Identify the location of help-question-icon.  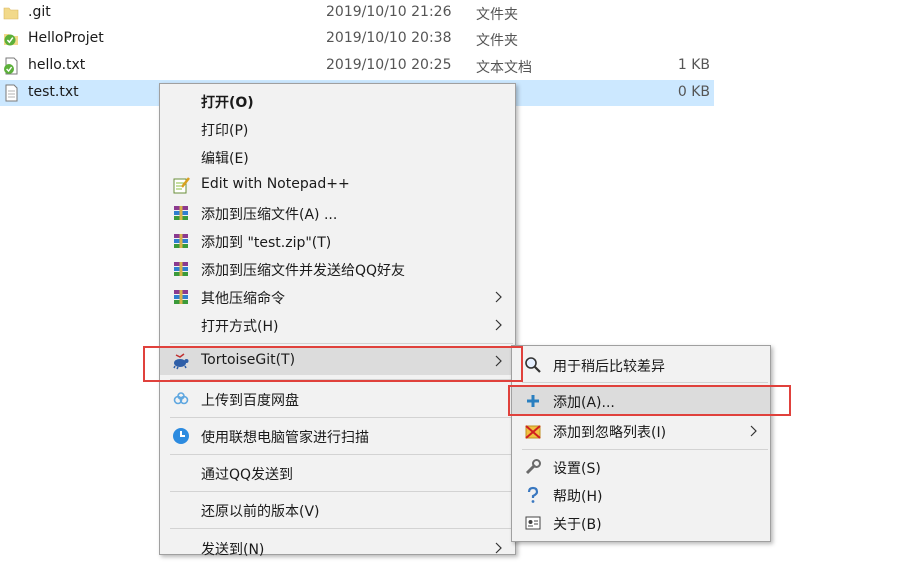
(533, 494).